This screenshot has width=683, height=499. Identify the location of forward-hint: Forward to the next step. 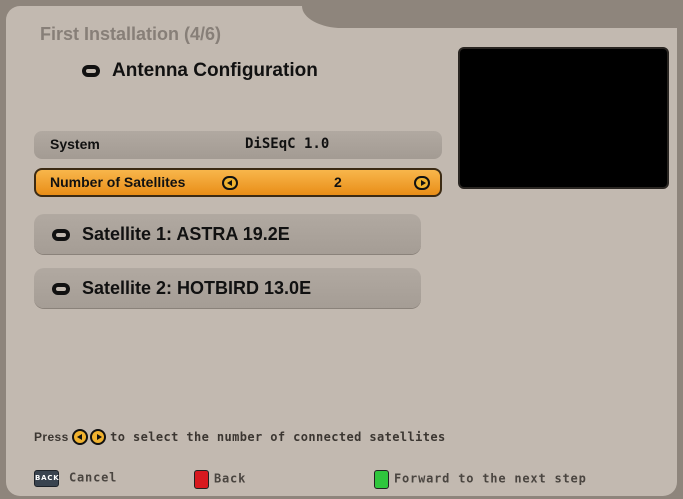
(480, 479).